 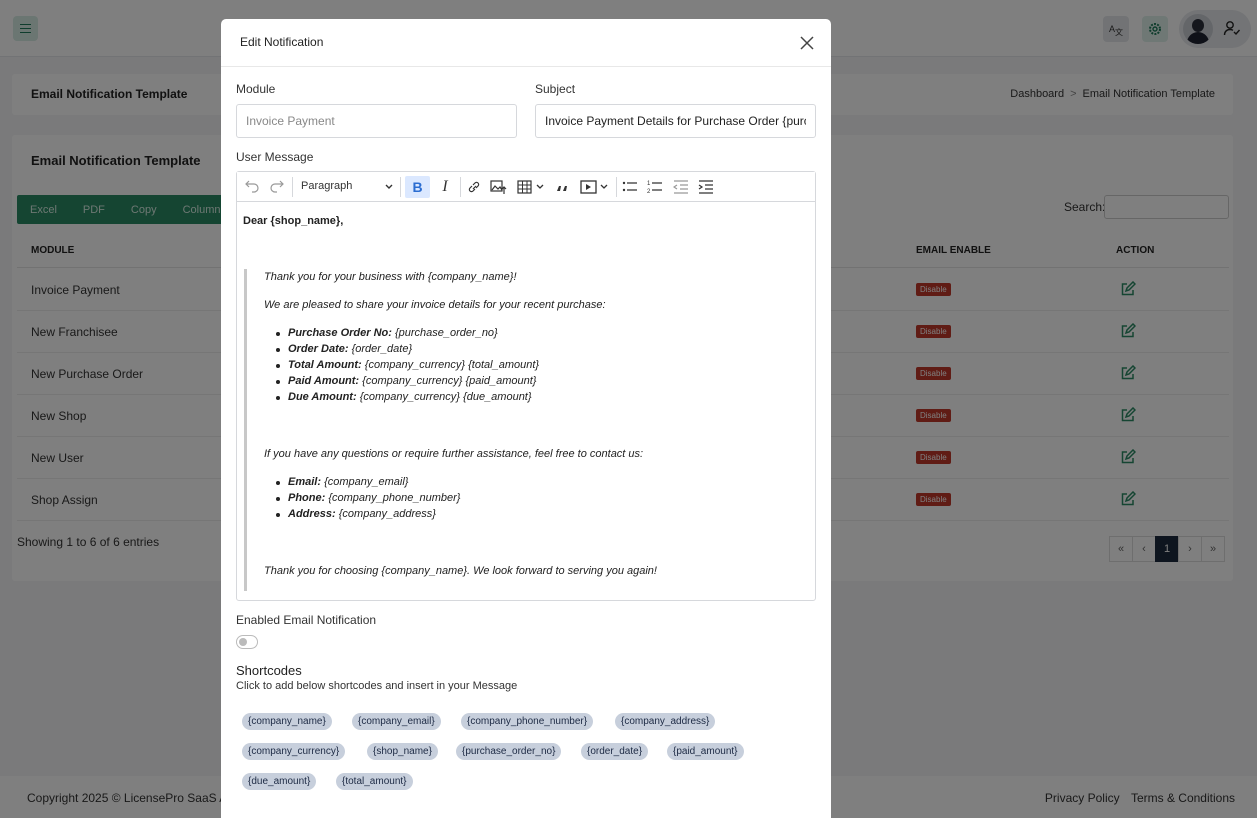 What do you see at coordinates (705, 751) in the screenshot?
I see `shortcode-chip: {paid_amount}` at bounding box center [705, 751].